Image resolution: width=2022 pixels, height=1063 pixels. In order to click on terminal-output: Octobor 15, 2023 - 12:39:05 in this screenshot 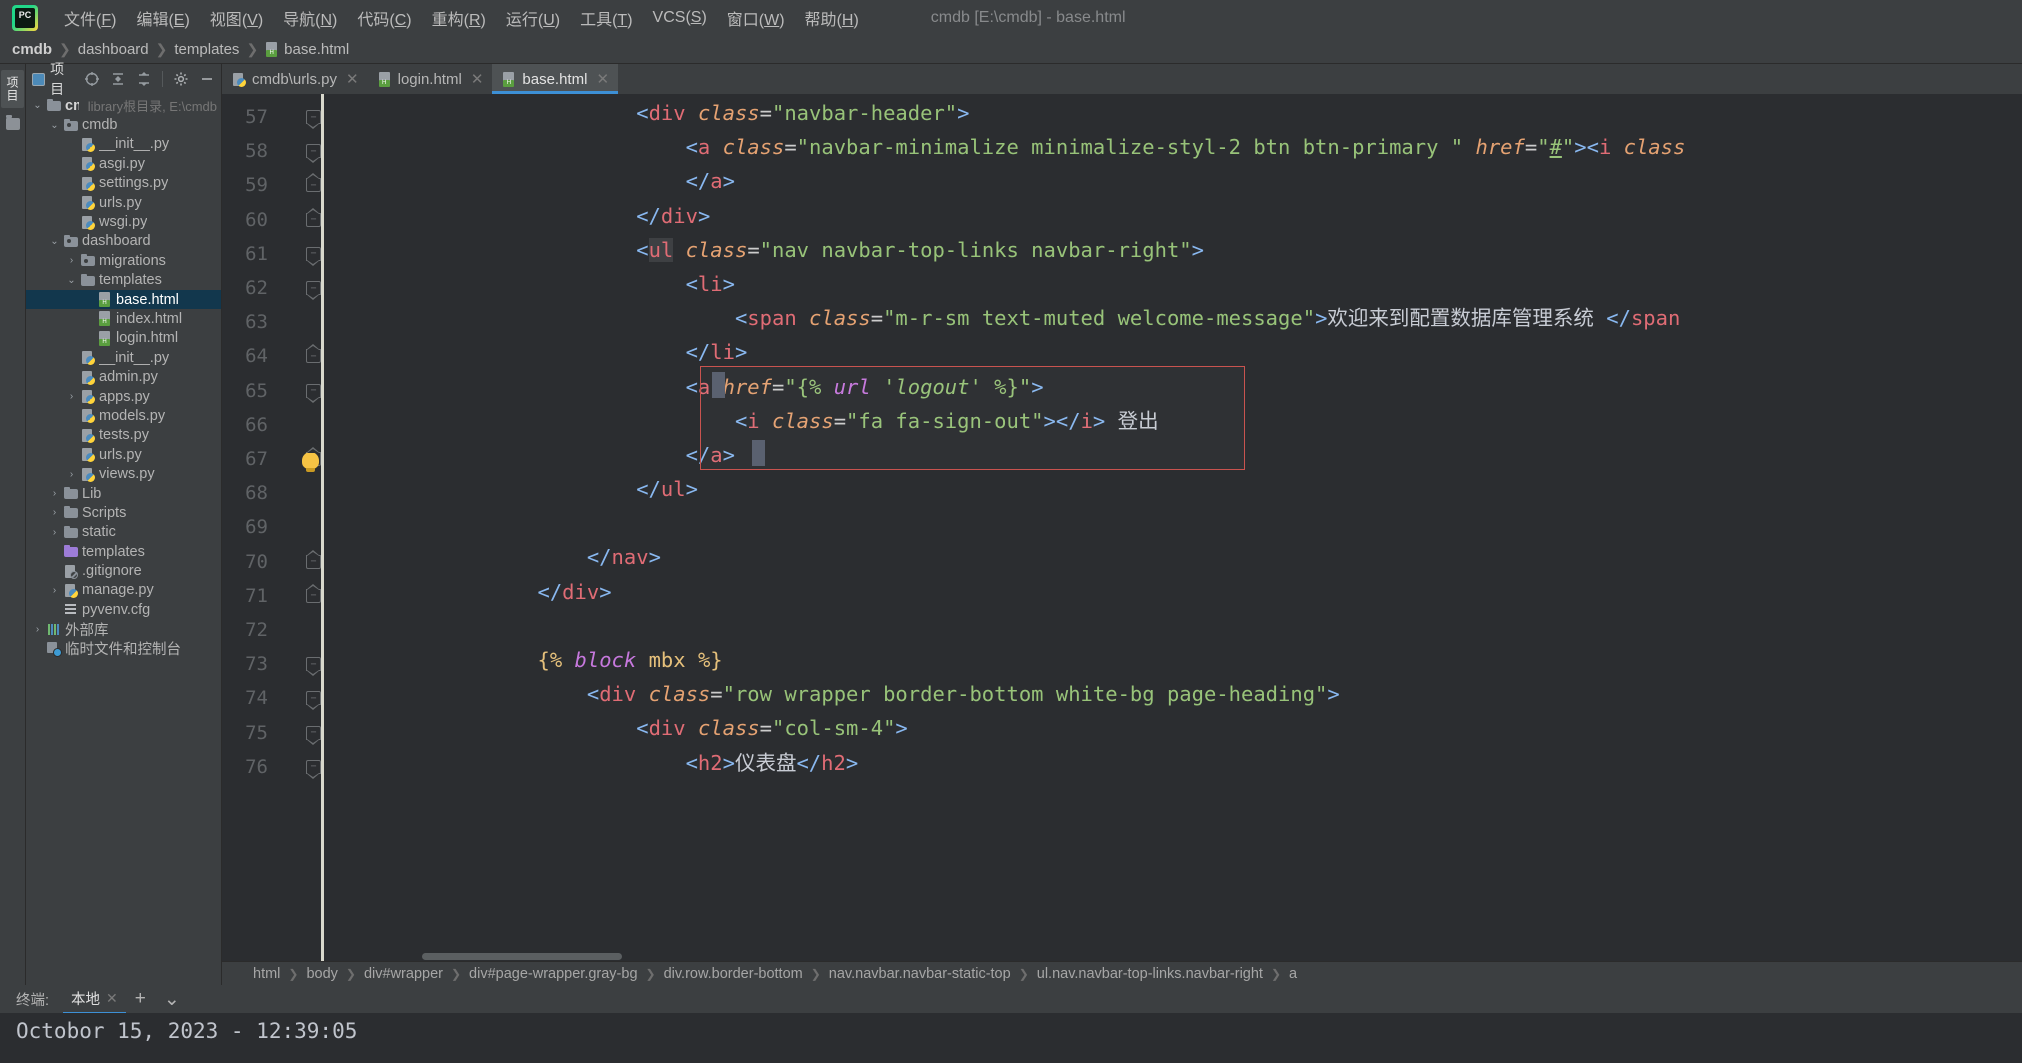, I will do `click(1011, 1038)`.